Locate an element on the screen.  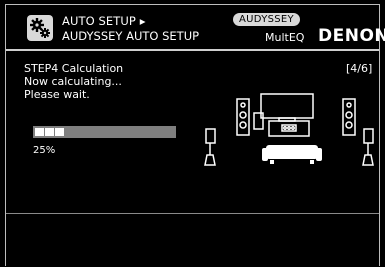
page-counter: [4/6] is located at coordinates (359, 68).